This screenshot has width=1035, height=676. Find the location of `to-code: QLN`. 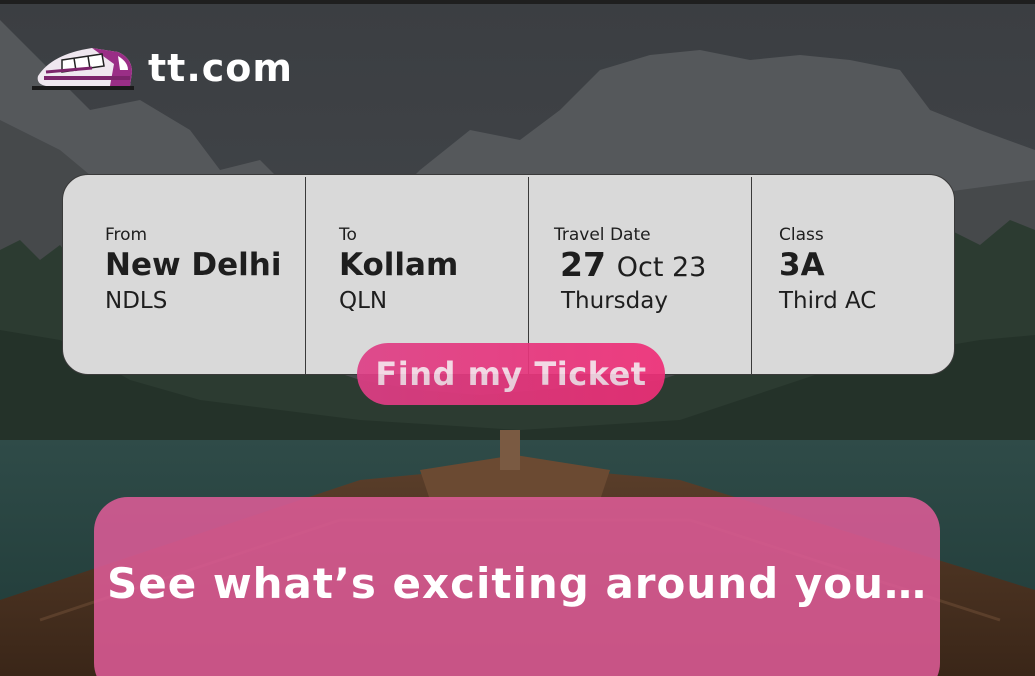

to-code: QLN is located at coordinates (363, 301).